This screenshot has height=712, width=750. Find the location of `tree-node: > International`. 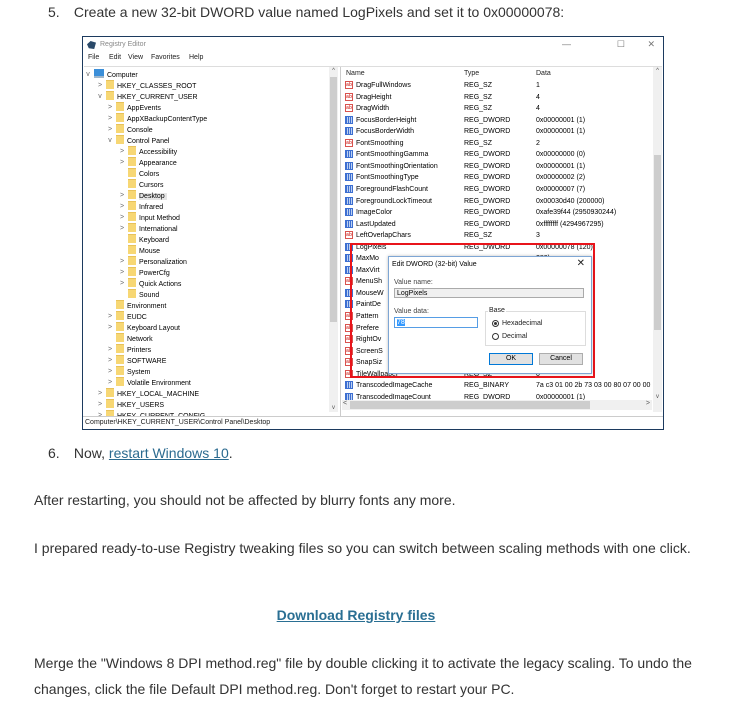

tree-node: > International is located at coordinates (149, 228).